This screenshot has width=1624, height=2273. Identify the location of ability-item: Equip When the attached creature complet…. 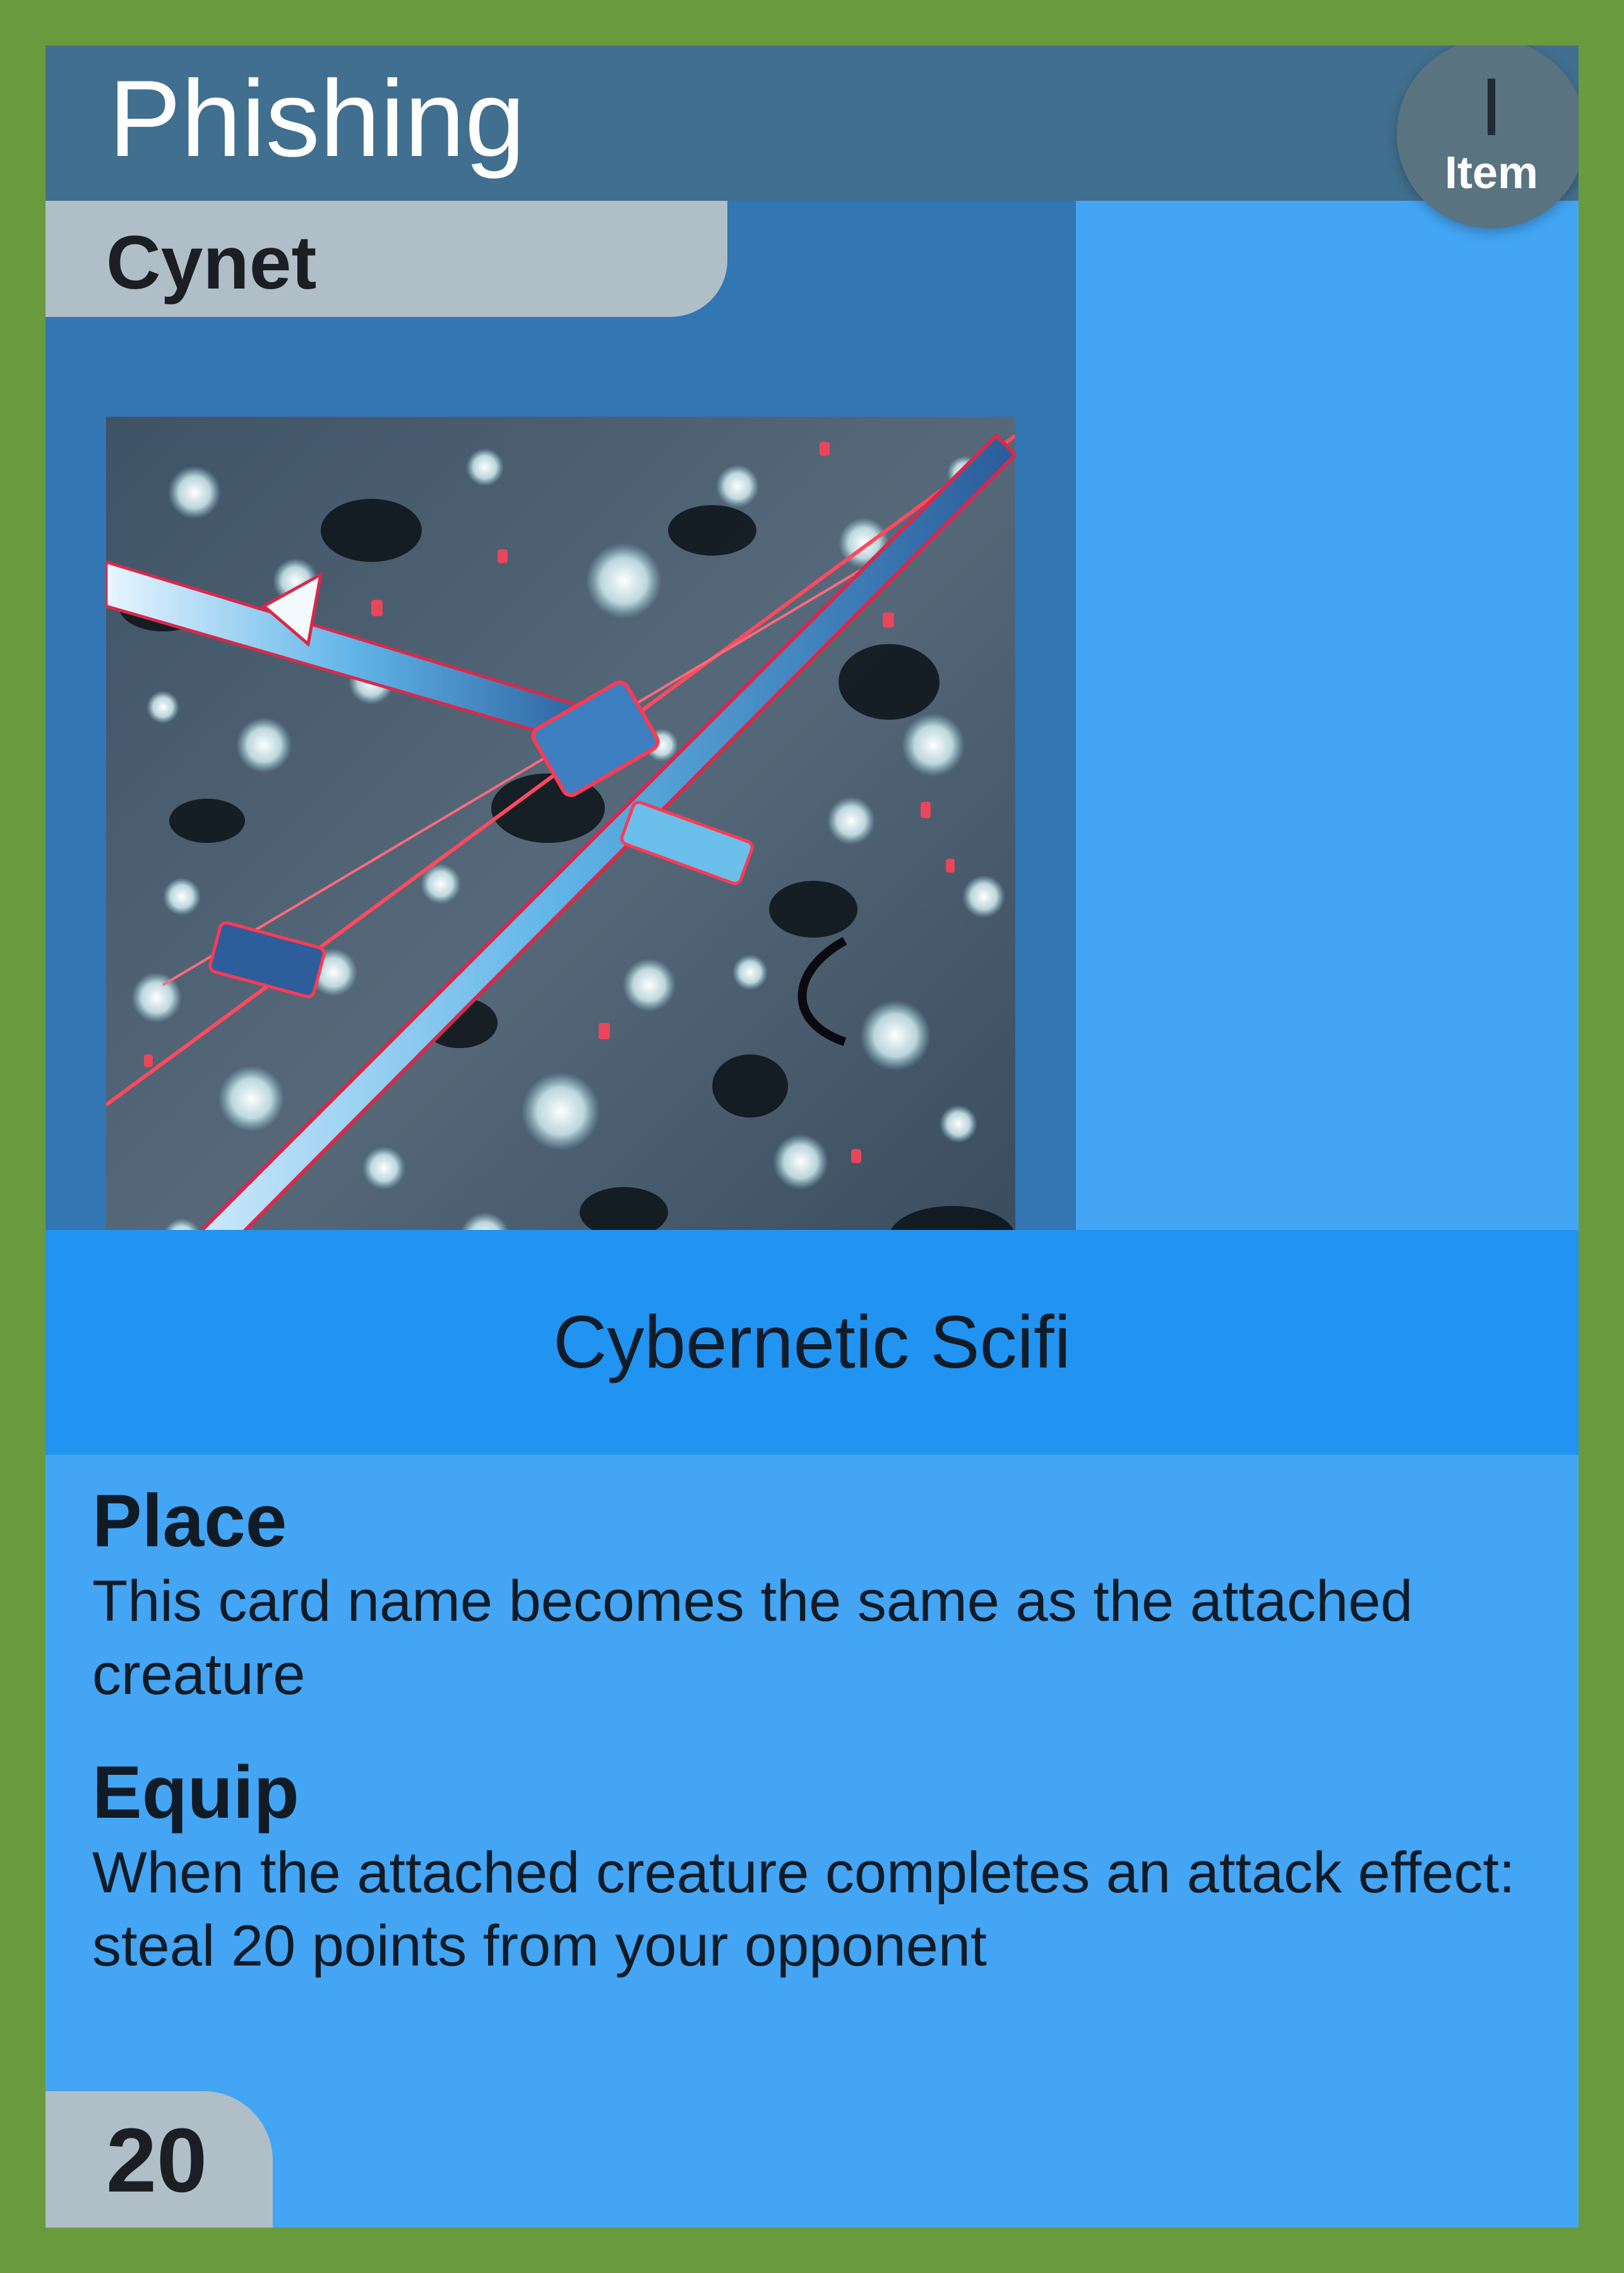
(818, 1869).